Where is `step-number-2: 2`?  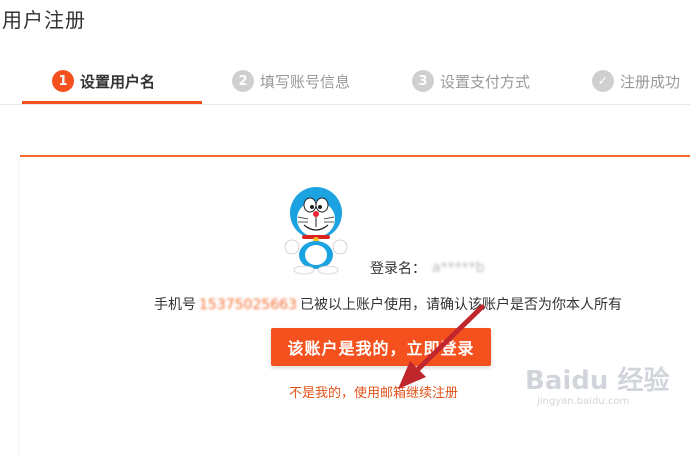 step-number-2: 2 is located at coordinates (243, 81).